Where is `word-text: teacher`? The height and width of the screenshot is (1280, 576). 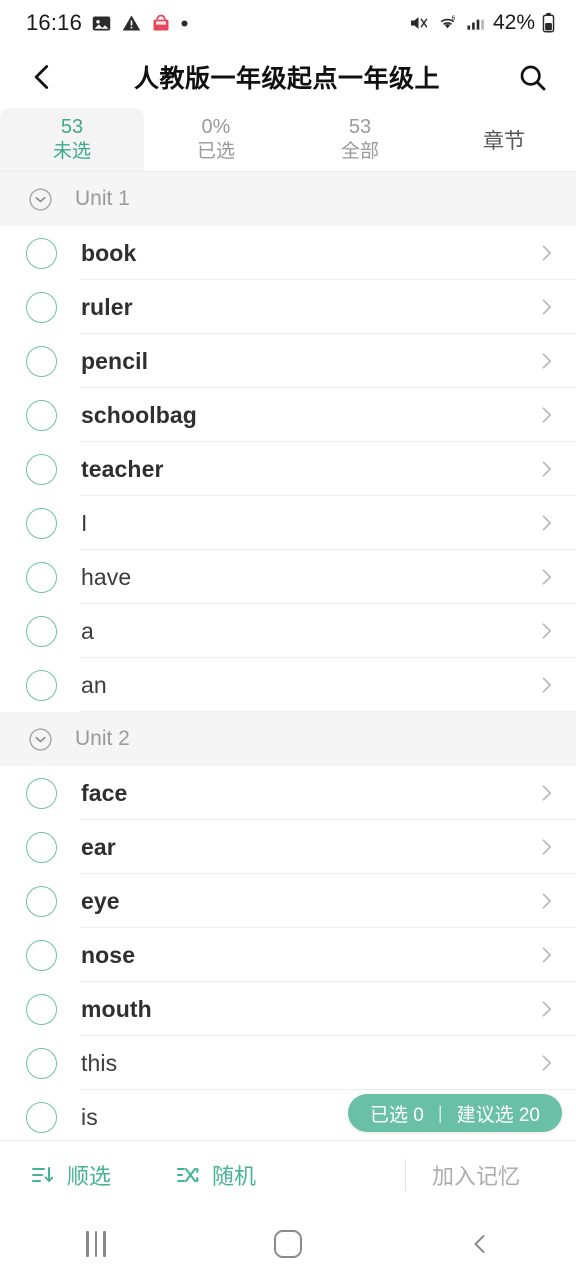
word-text: teacher is located at coordinates (122, 468).